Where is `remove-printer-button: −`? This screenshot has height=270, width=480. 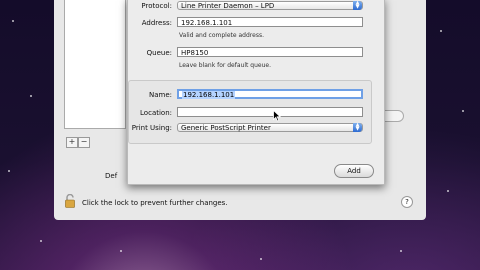
remove-printer-button: − is located at coordinates (84, 142).